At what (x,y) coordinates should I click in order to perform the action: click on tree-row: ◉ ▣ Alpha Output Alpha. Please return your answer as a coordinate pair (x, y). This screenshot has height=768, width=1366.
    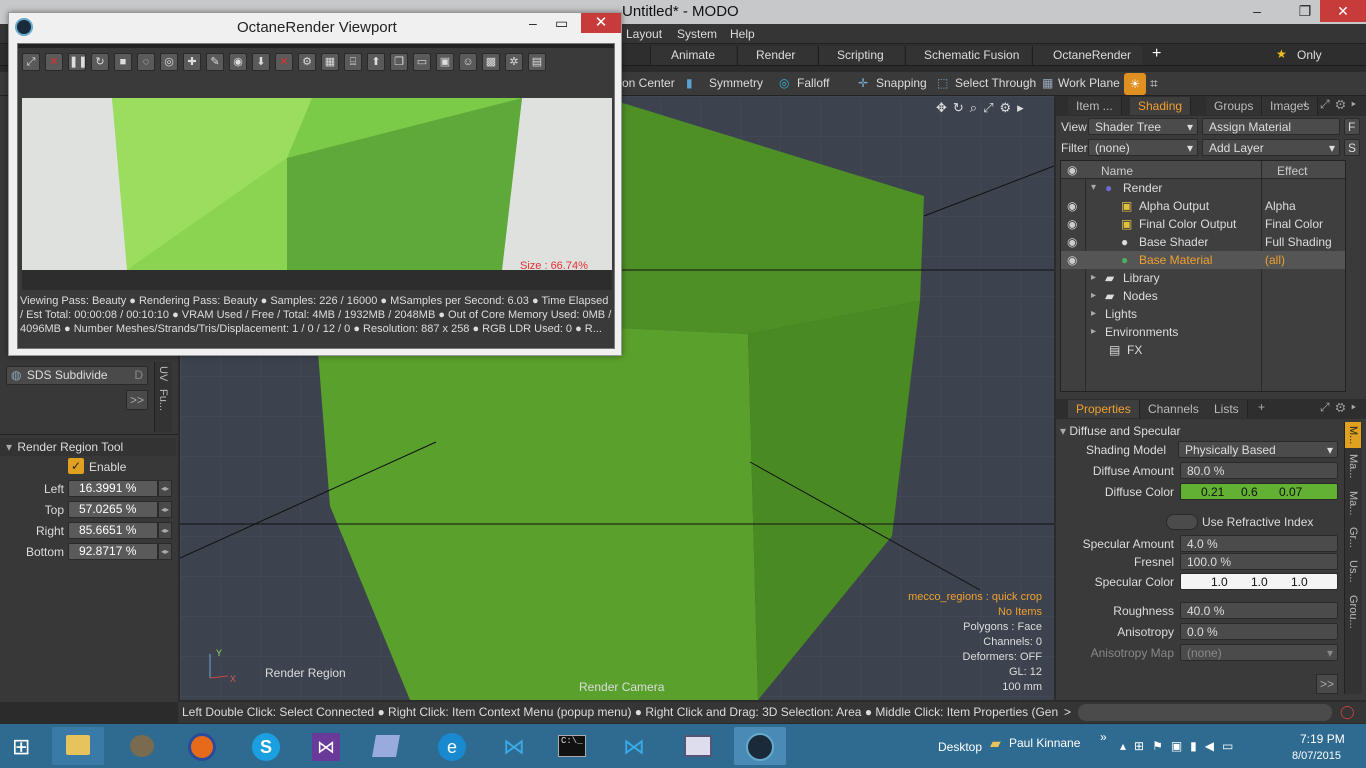
    Looking at the image, I should click on (1203, 206).